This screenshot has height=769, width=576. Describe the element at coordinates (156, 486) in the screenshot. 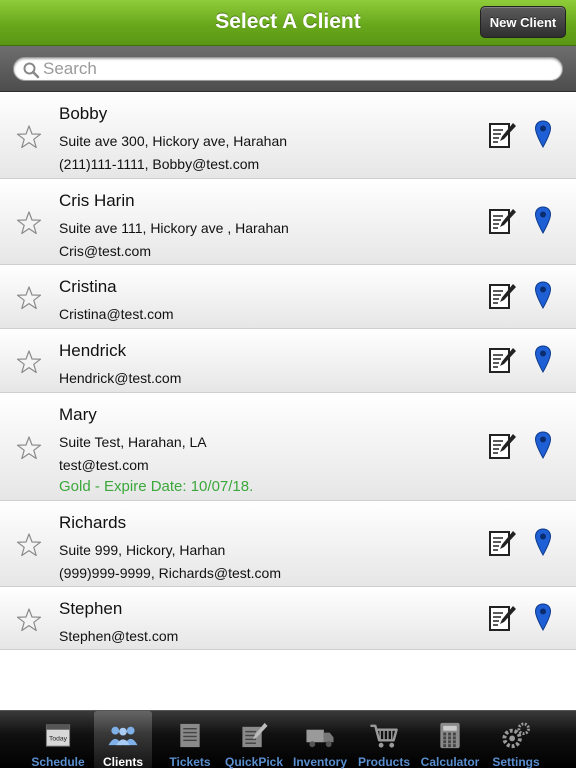

I see `membership-status: Gold - Expire Date: 10/07/18.` at that location.